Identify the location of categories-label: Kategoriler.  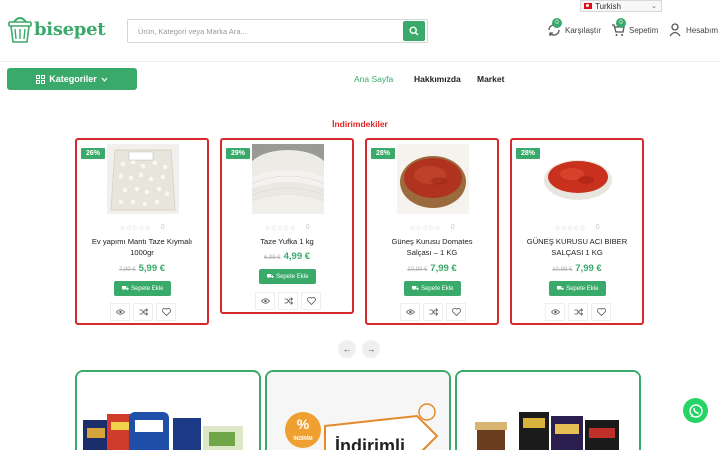
(73, 79).